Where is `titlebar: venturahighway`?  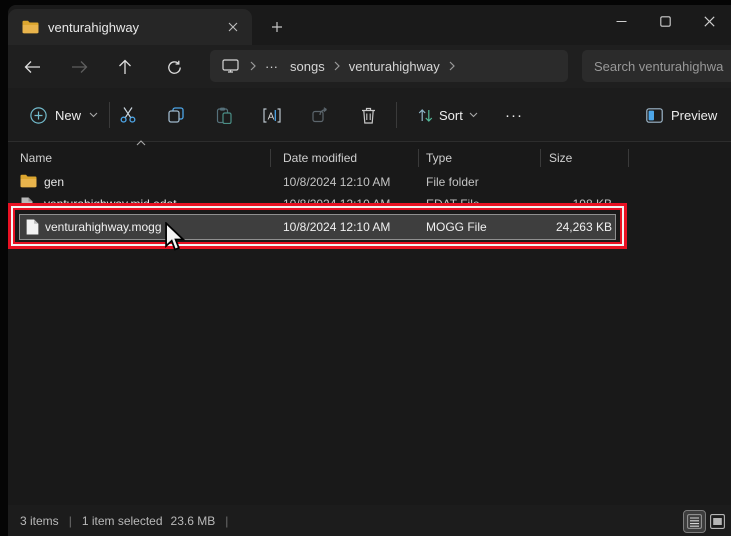
titlebar: venturahighway is located at coordinates (369, 25).